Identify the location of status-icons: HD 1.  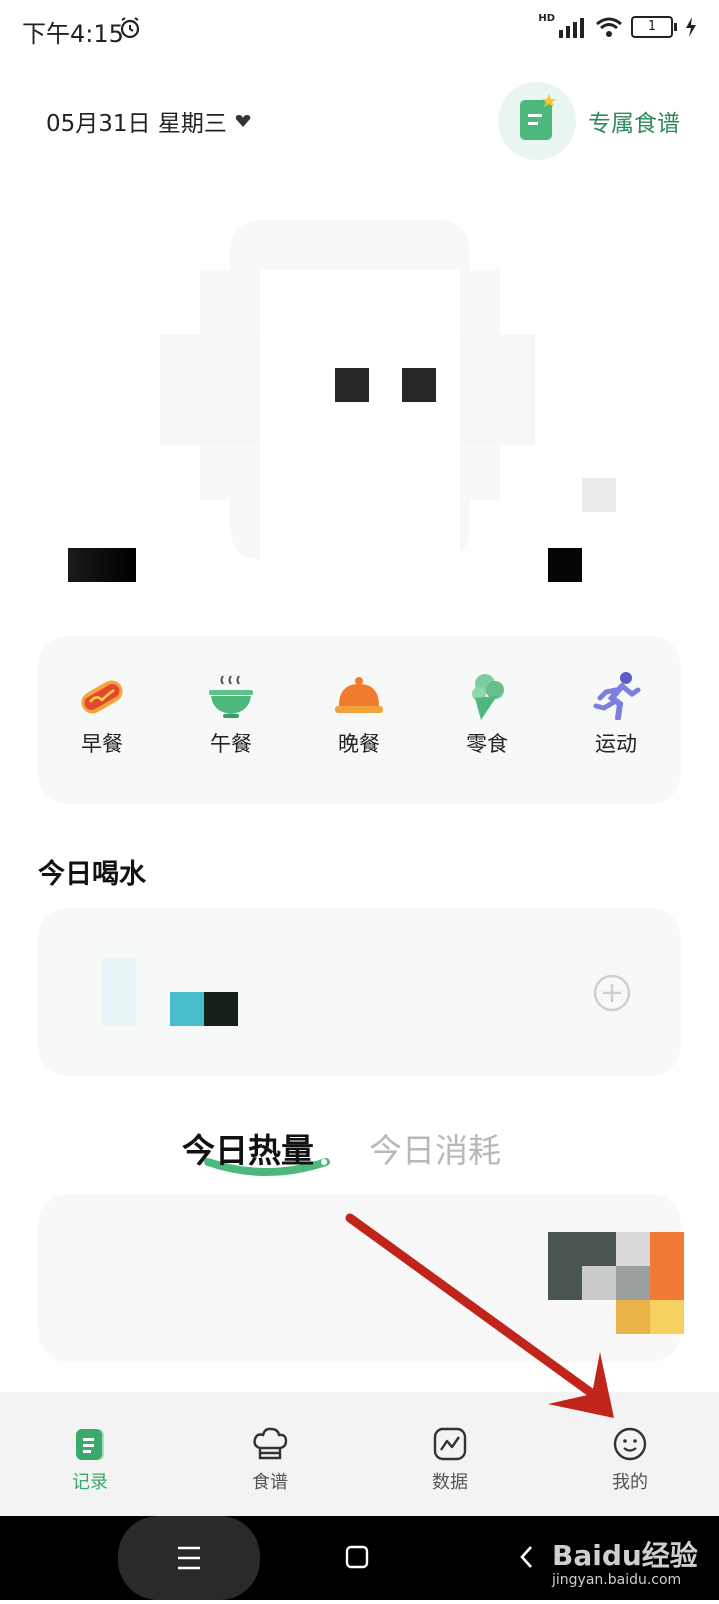
(617, 25).